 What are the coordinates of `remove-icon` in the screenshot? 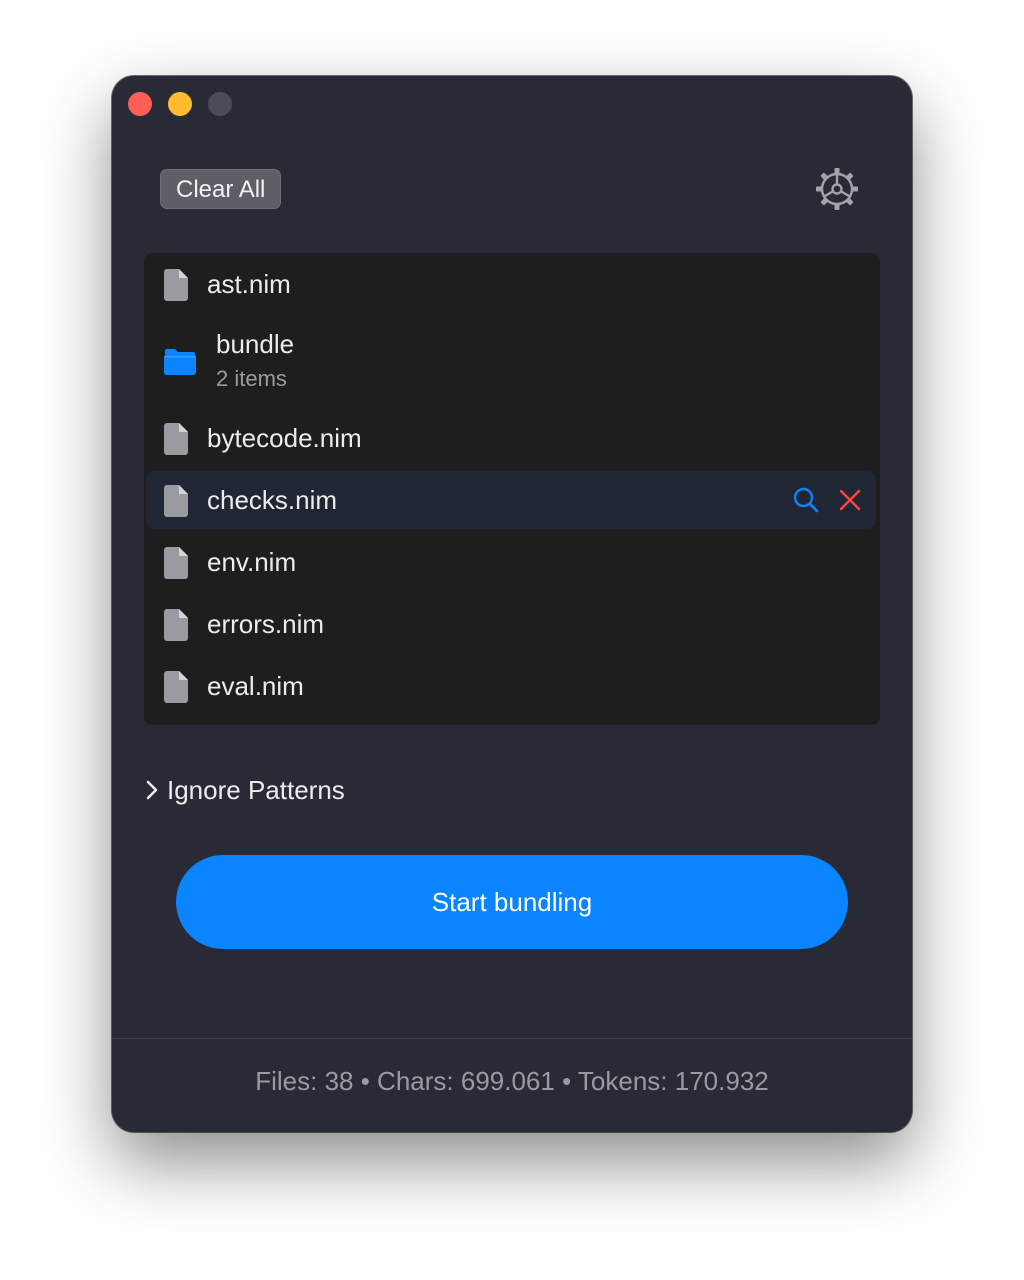 It's located at (850, 500).